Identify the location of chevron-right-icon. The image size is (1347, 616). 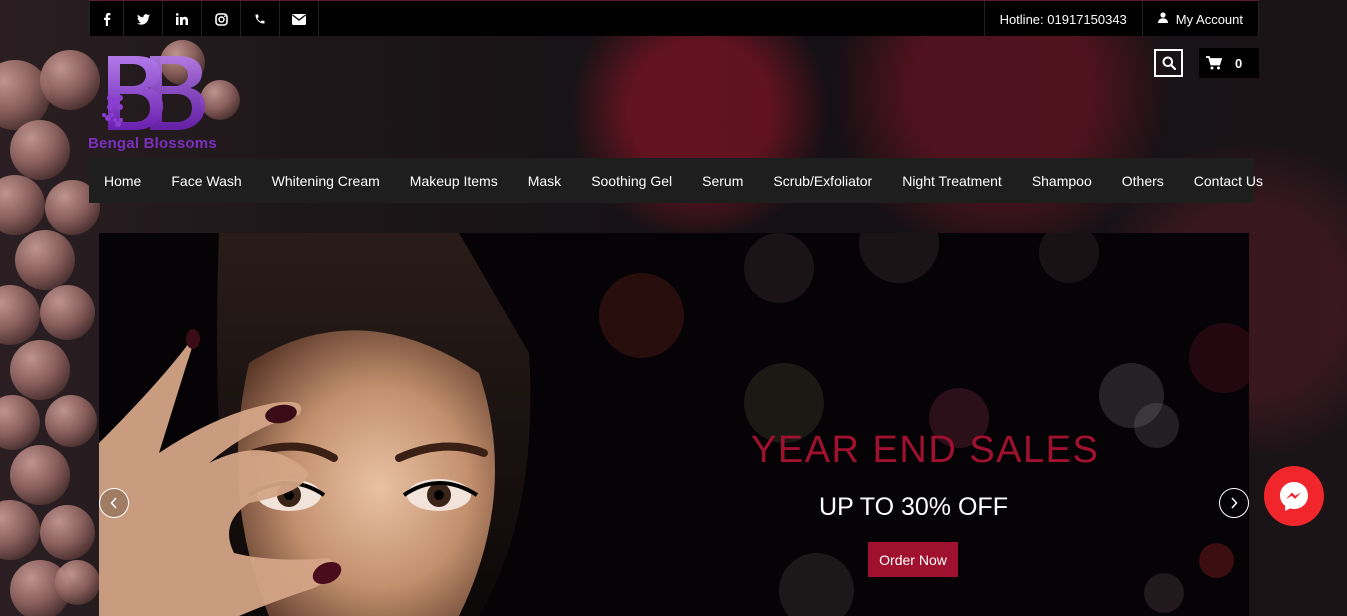
(1234, 503).